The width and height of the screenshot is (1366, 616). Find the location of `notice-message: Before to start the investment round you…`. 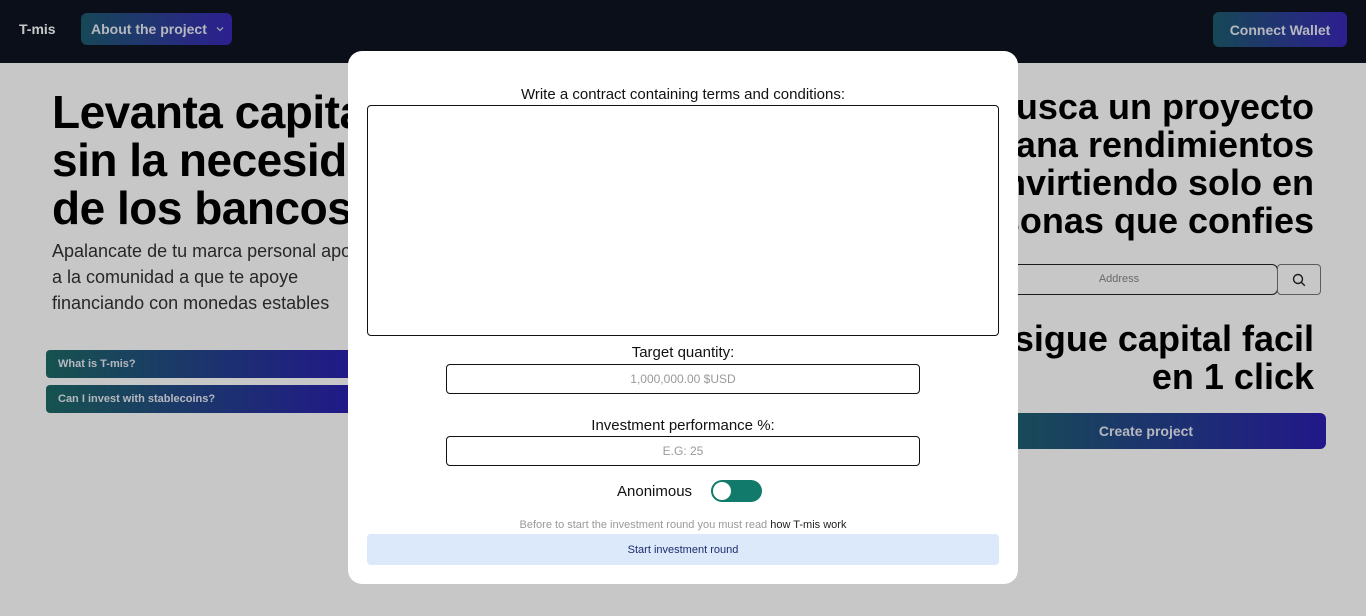

notice-message: Before to start the investment round you… is located at coordinates (643, 525).